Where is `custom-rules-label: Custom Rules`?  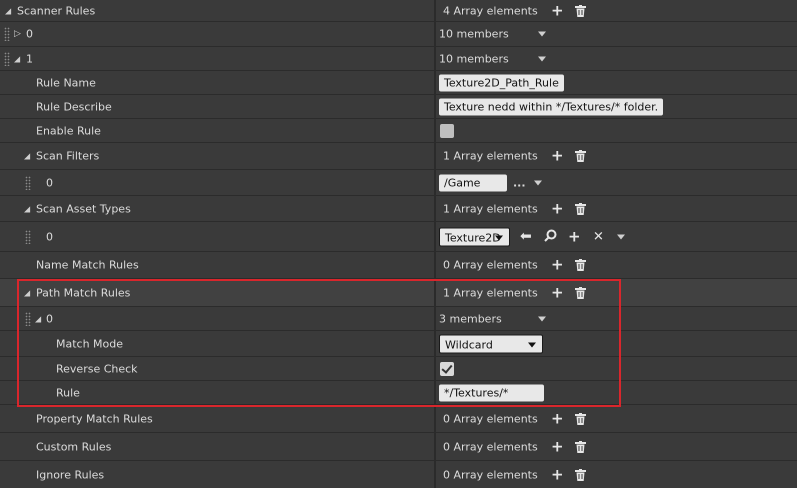 custom-rules-label: Custom Rules is located at coordinates (74, 446).